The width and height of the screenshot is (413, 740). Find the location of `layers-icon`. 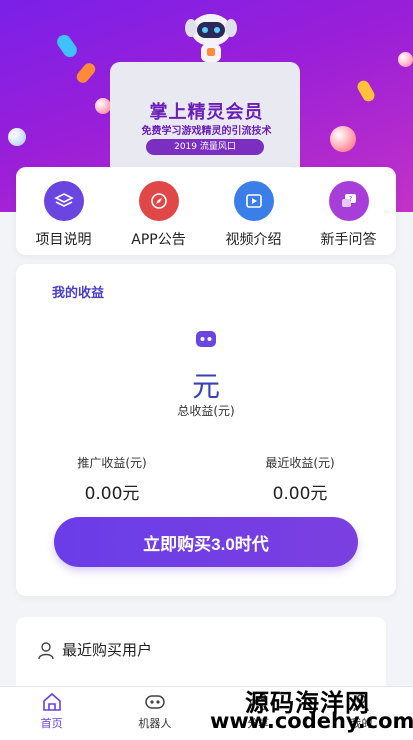

layers-icon is located at coordinates (63, 201).